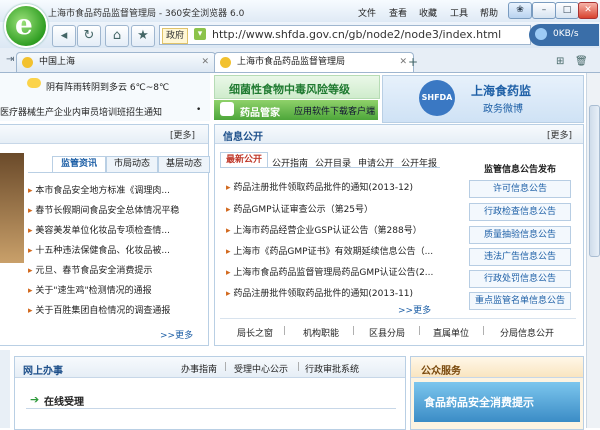 This screenshot has height=430, width=600. I want to click on home-icon: ⌂, so click(117, 36).